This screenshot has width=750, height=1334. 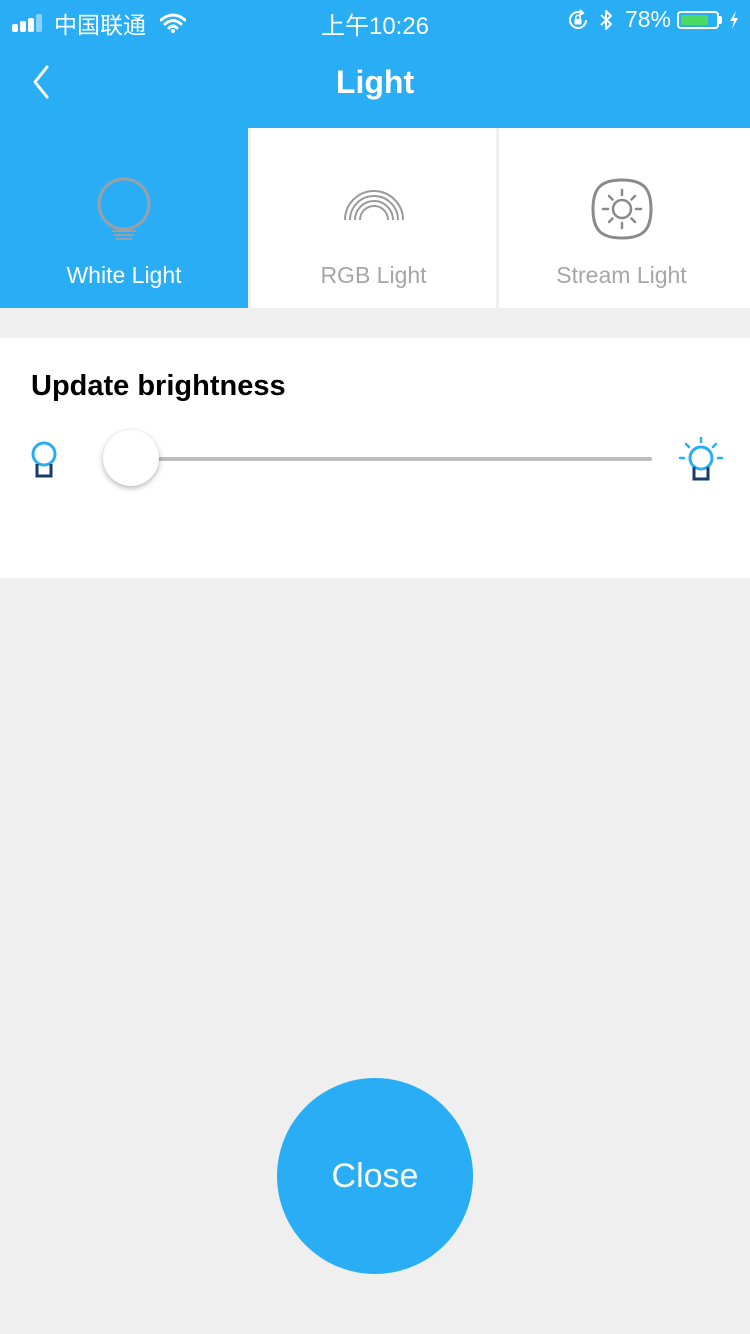 What do you see at coordinates (373, 275) in the screenshot?
I see `tab-label: RGB Light` at bounding box center [373, 275].